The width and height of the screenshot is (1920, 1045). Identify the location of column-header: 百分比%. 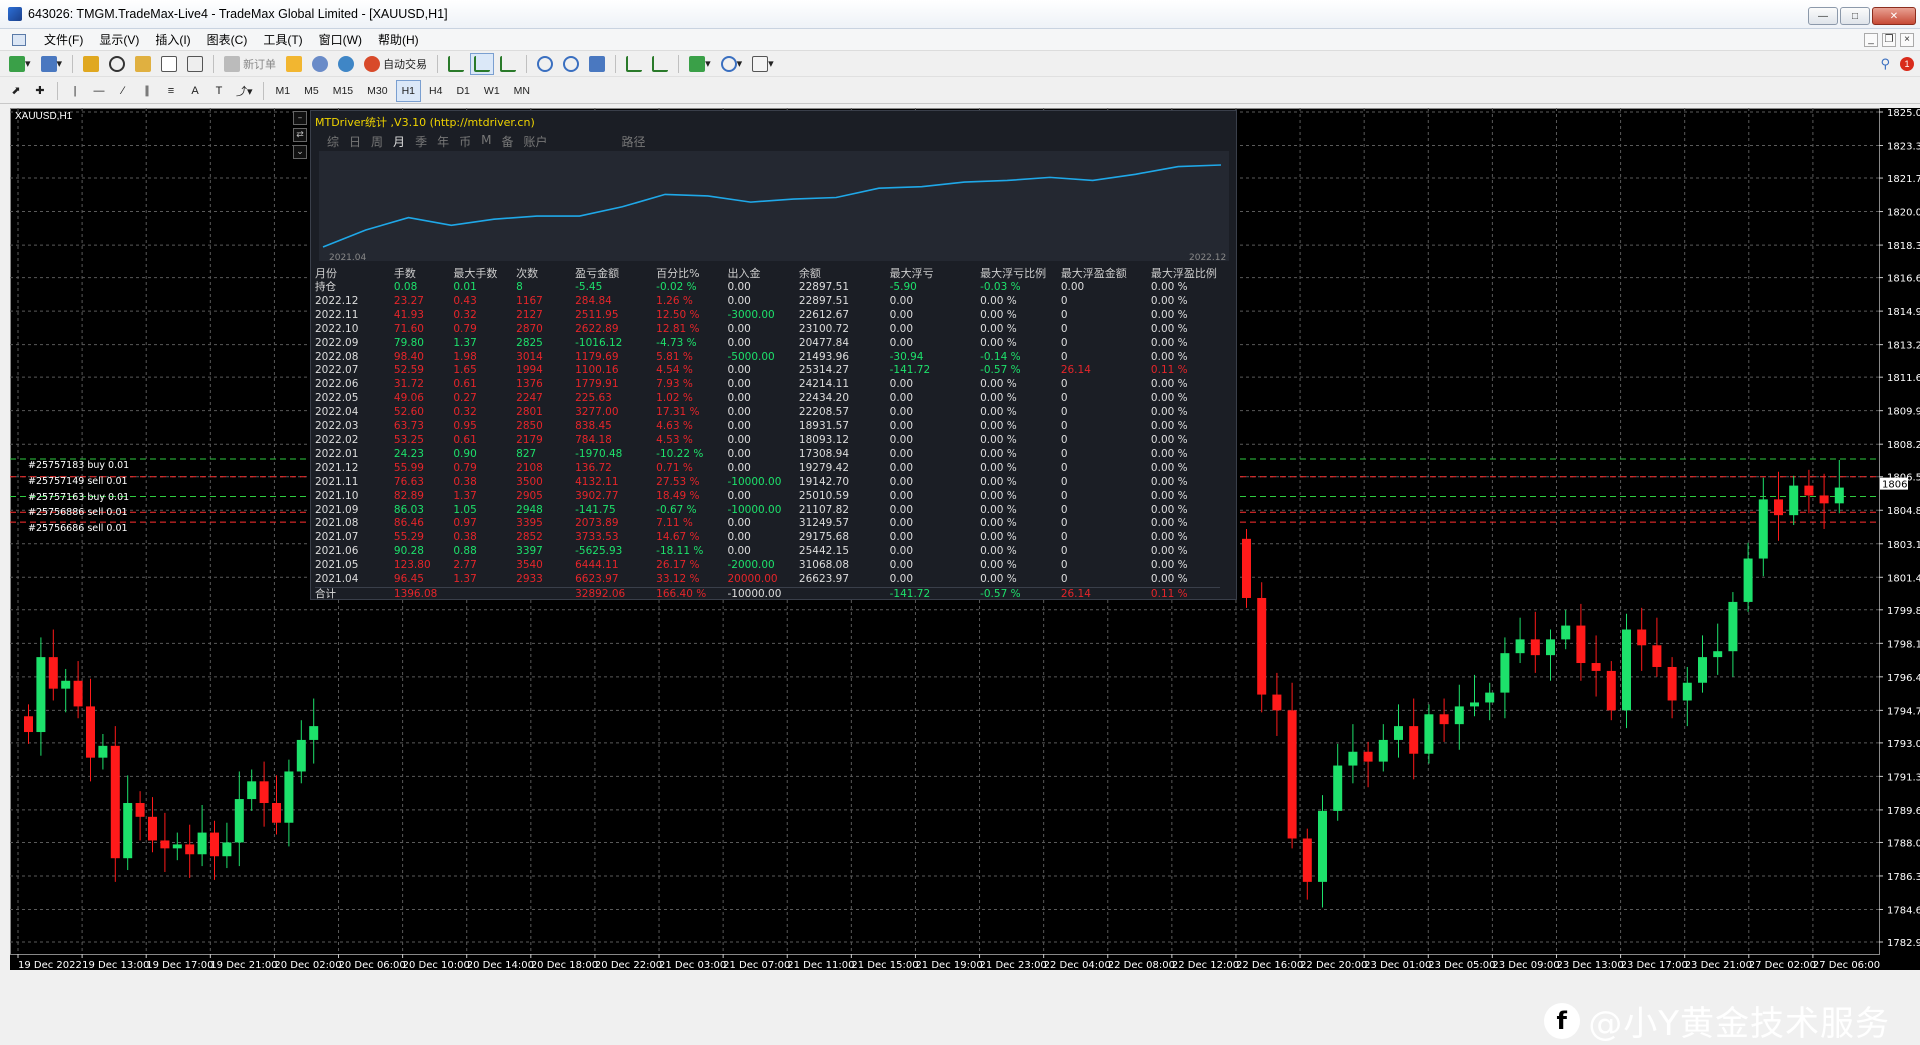
(691, 273).